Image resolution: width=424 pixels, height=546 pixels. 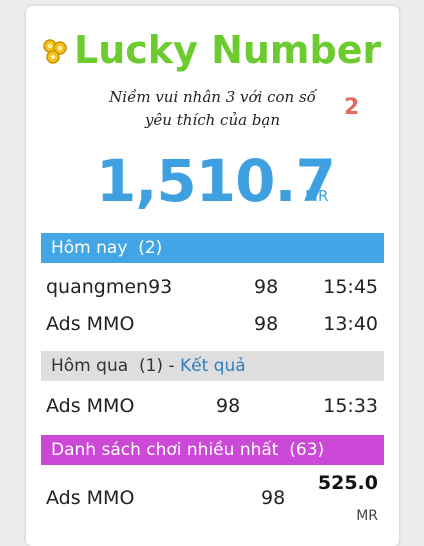 I want to click on play-time: 15:33, so click(x=350, y=406).